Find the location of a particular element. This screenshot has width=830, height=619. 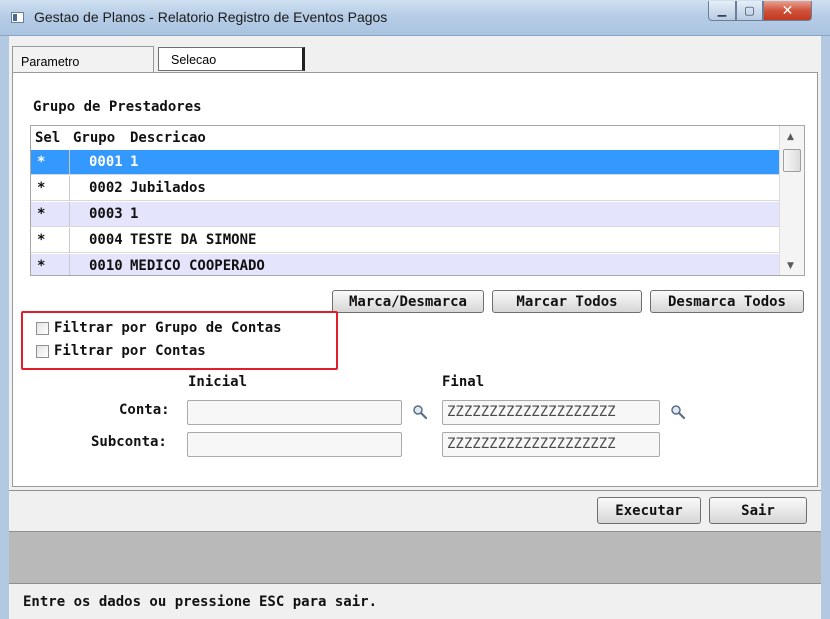

grid-vertical-scrollbar: ▲ ▼ is located at coordinates (791, 200).